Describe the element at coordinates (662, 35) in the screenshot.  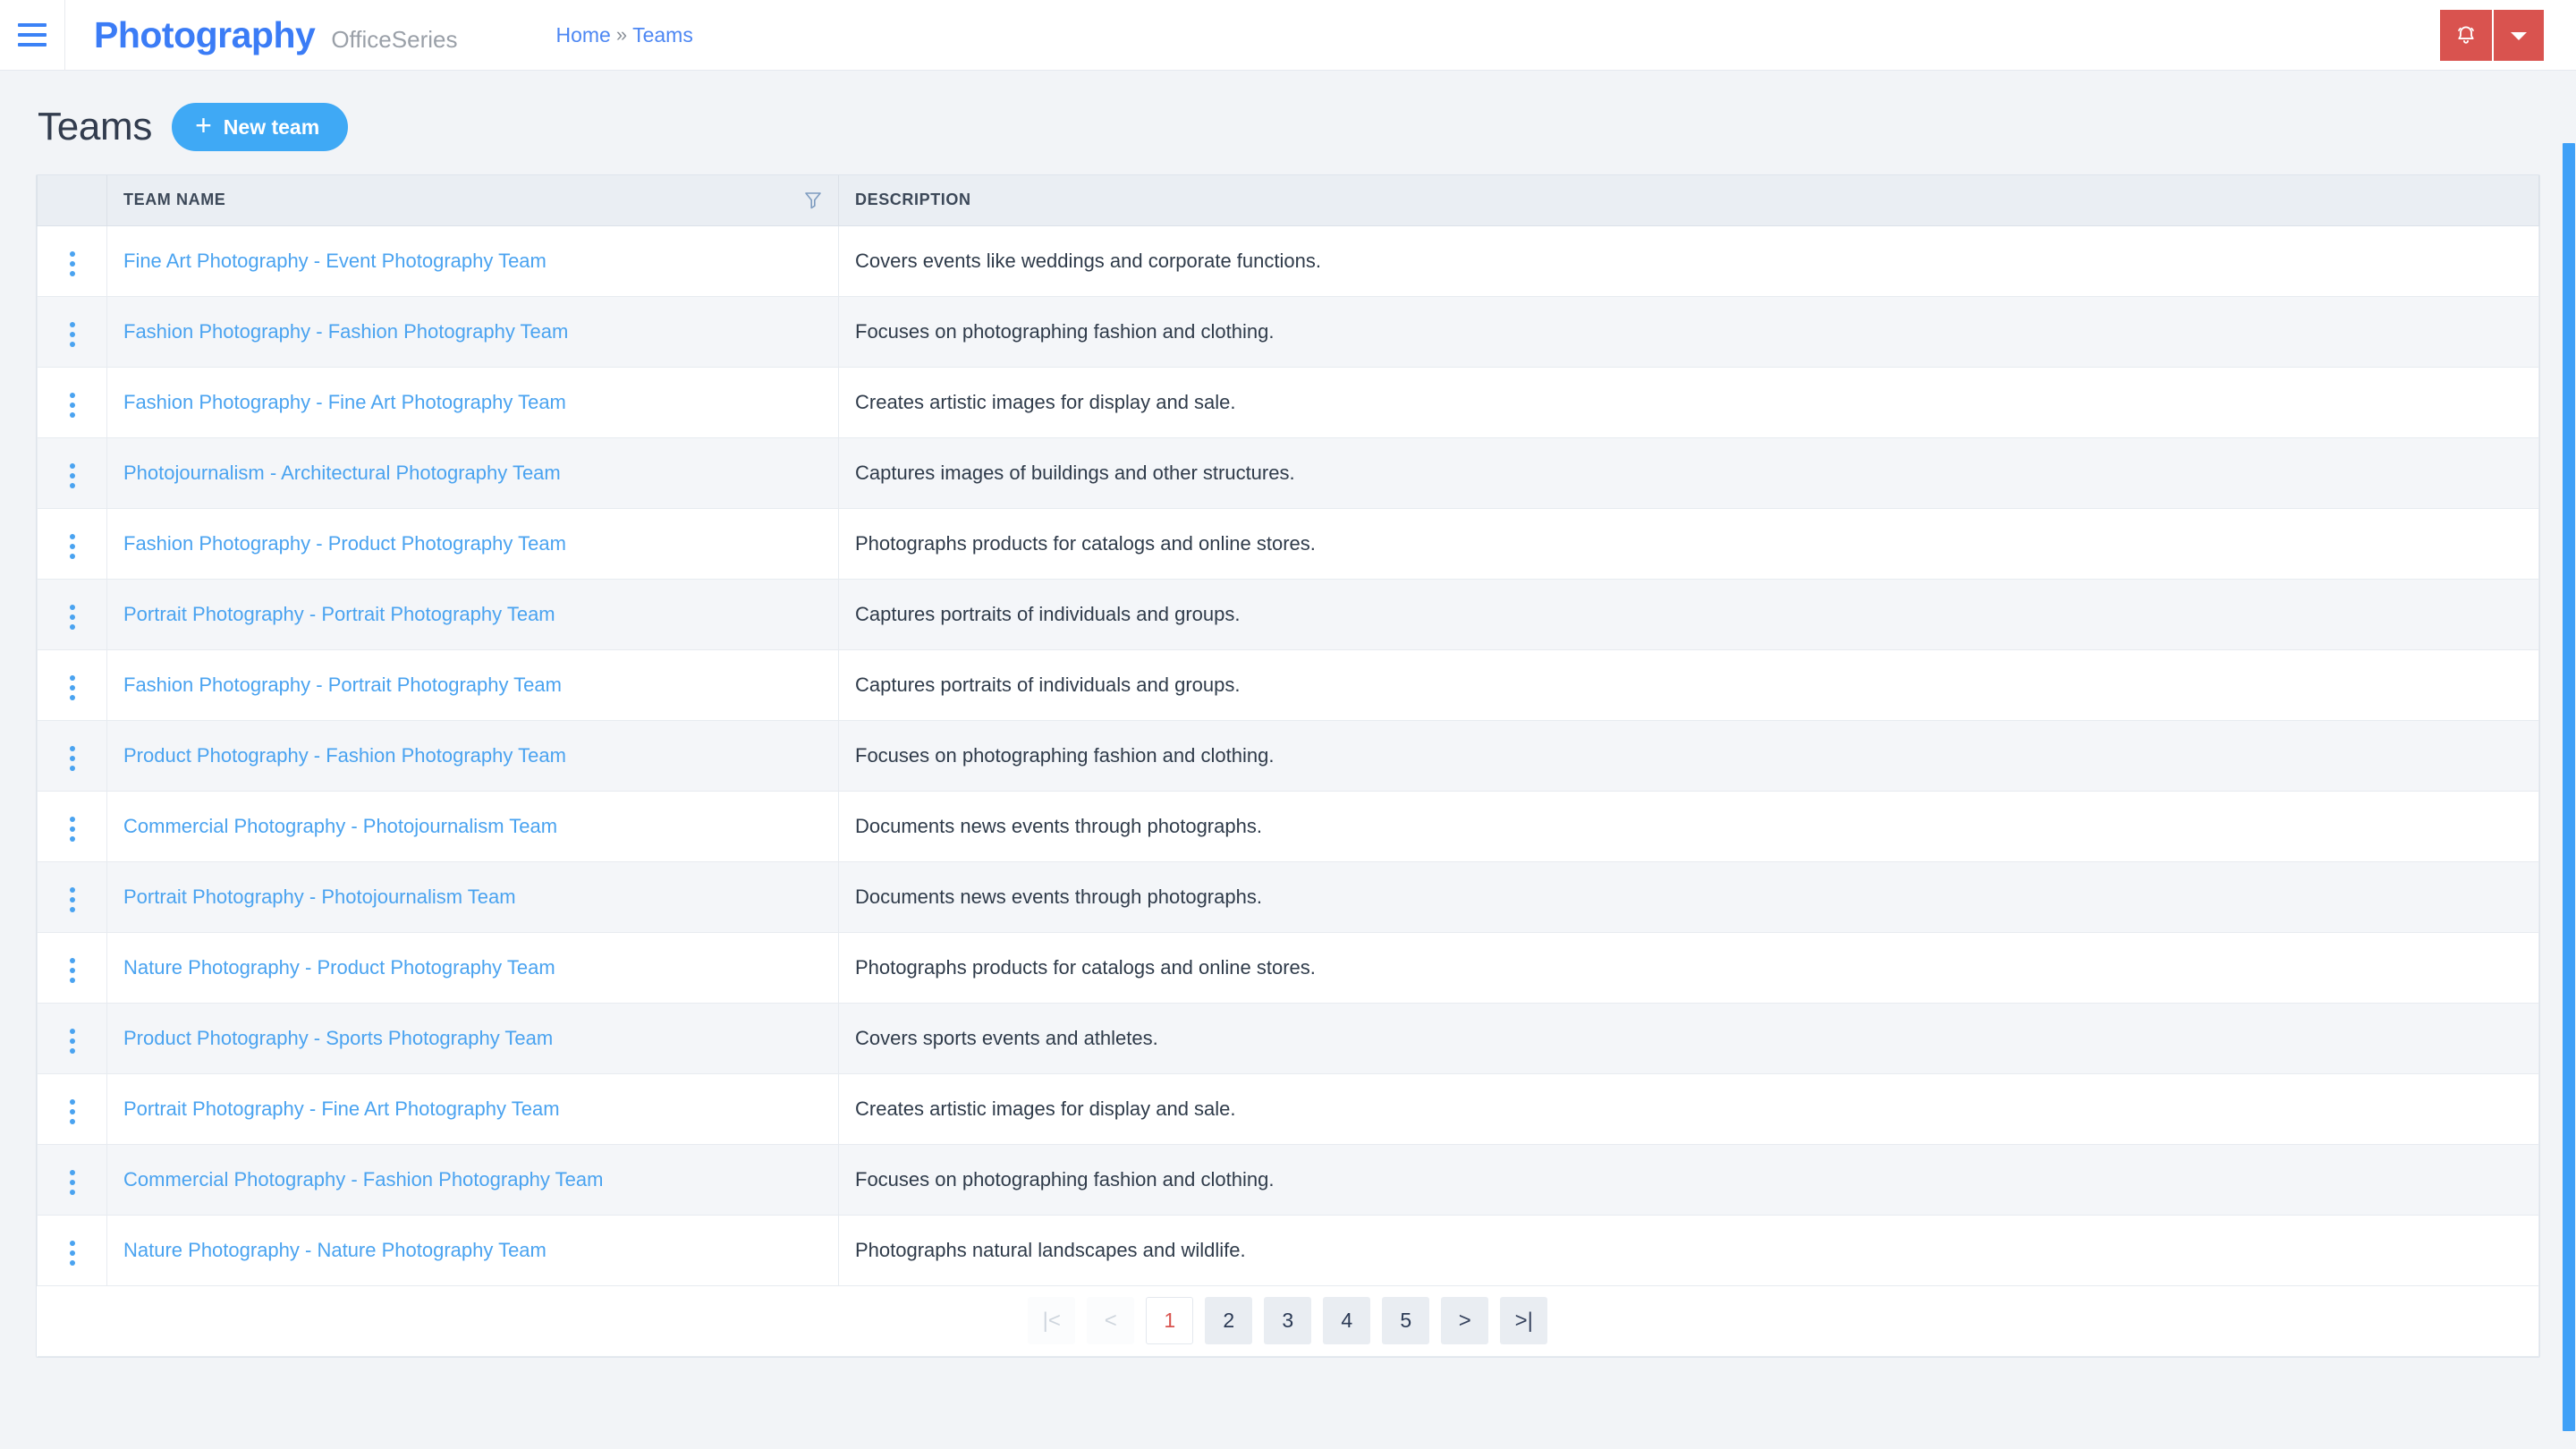
I see `breadcrumb-current-link: Teams` at that location.